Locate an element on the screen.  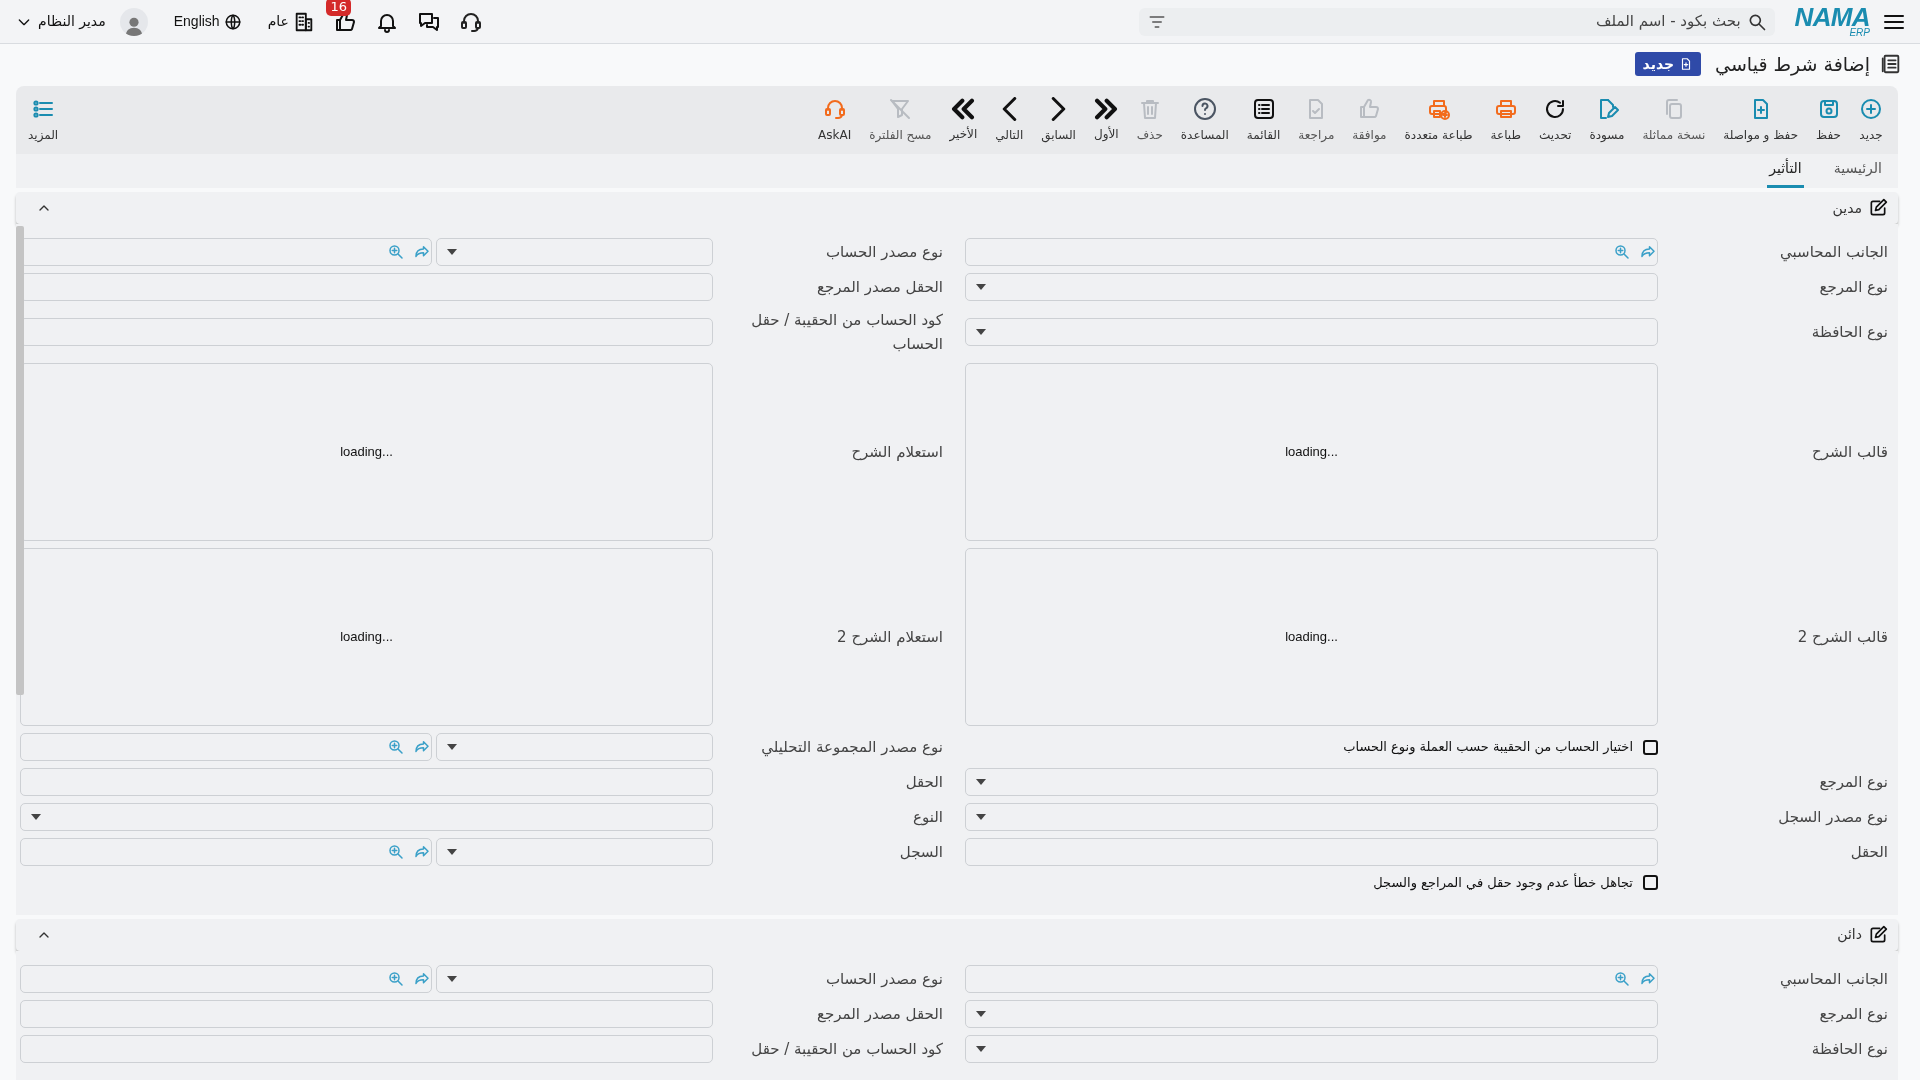
user-menu: مدير النظام is located at coordinates (82, 21).